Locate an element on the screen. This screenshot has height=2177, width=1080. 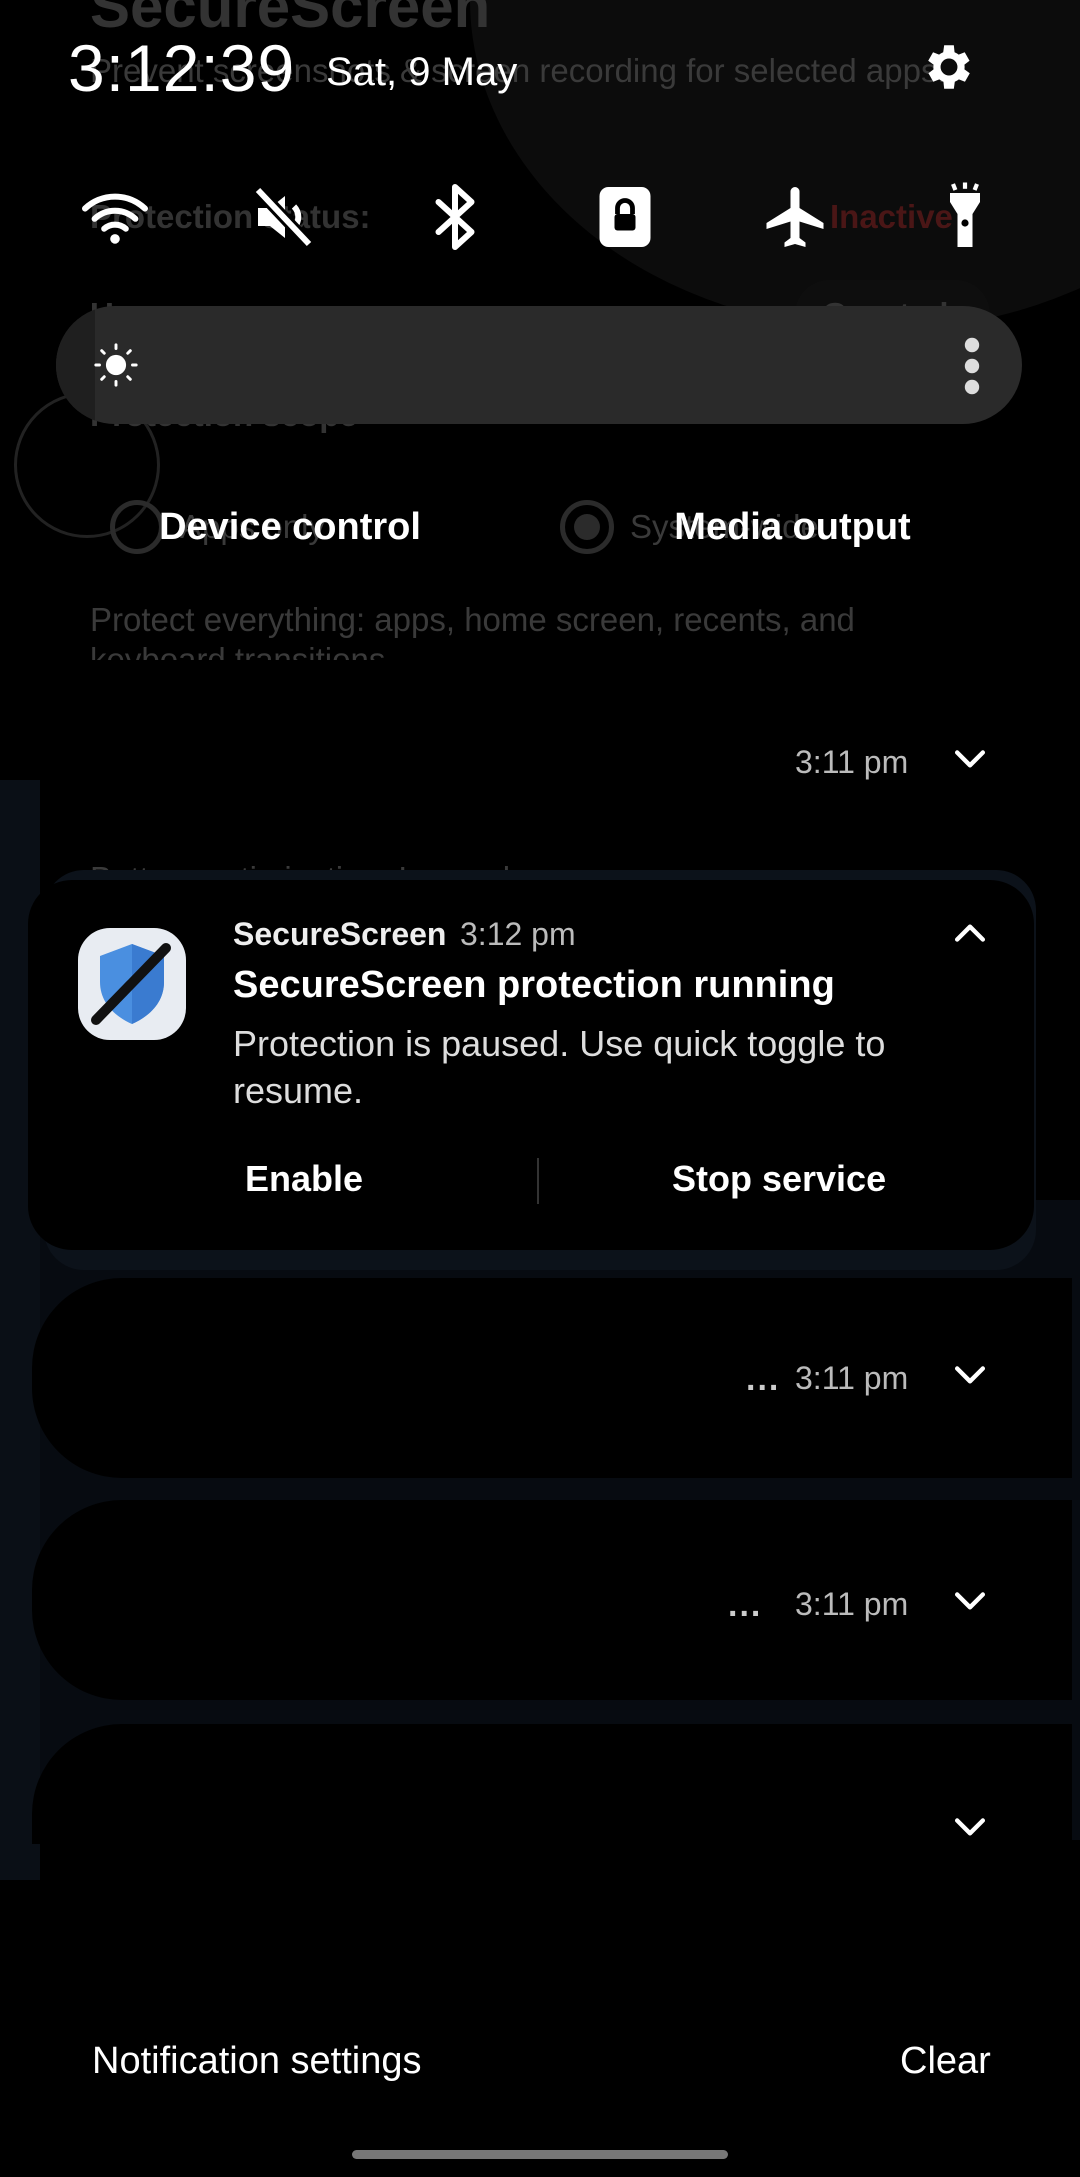
airplane-mode-toggle is located at coordinates (795, 217).